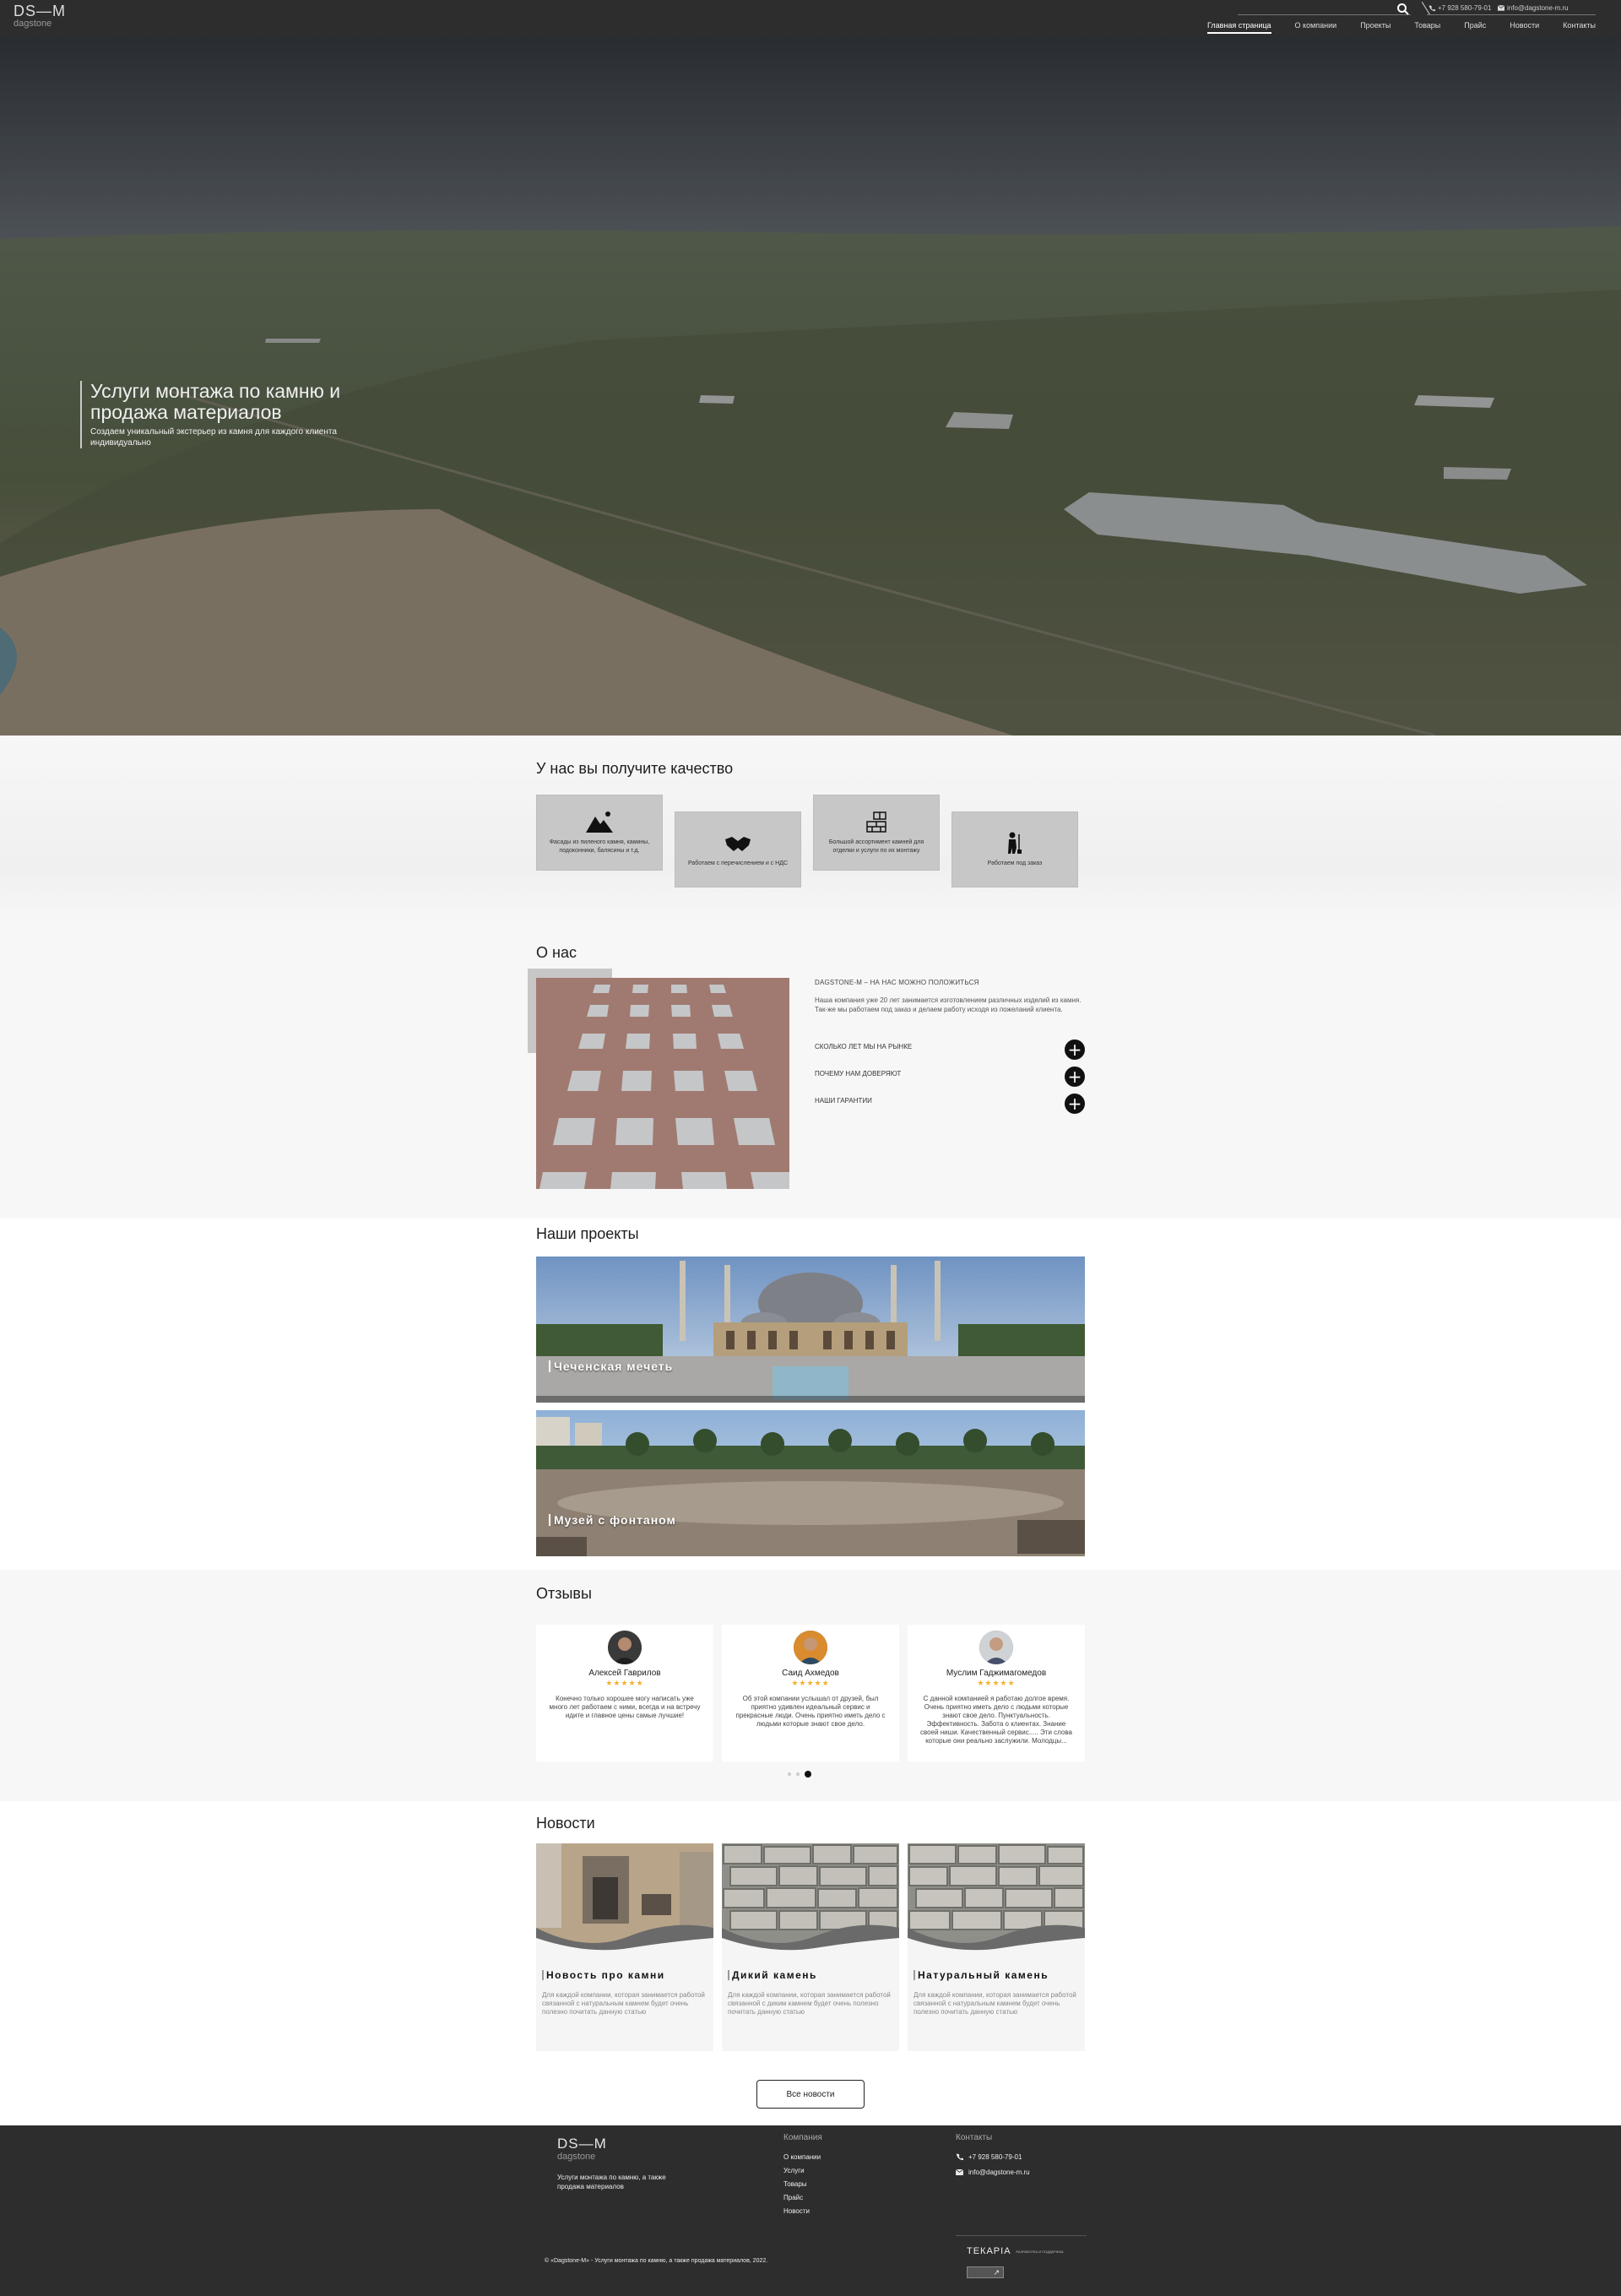 This screenshot has height=2296, width=1621. Describe the element at coordinates (794, 2170) in the screenshot. I see `footer-link-services: Услуги` at that location.